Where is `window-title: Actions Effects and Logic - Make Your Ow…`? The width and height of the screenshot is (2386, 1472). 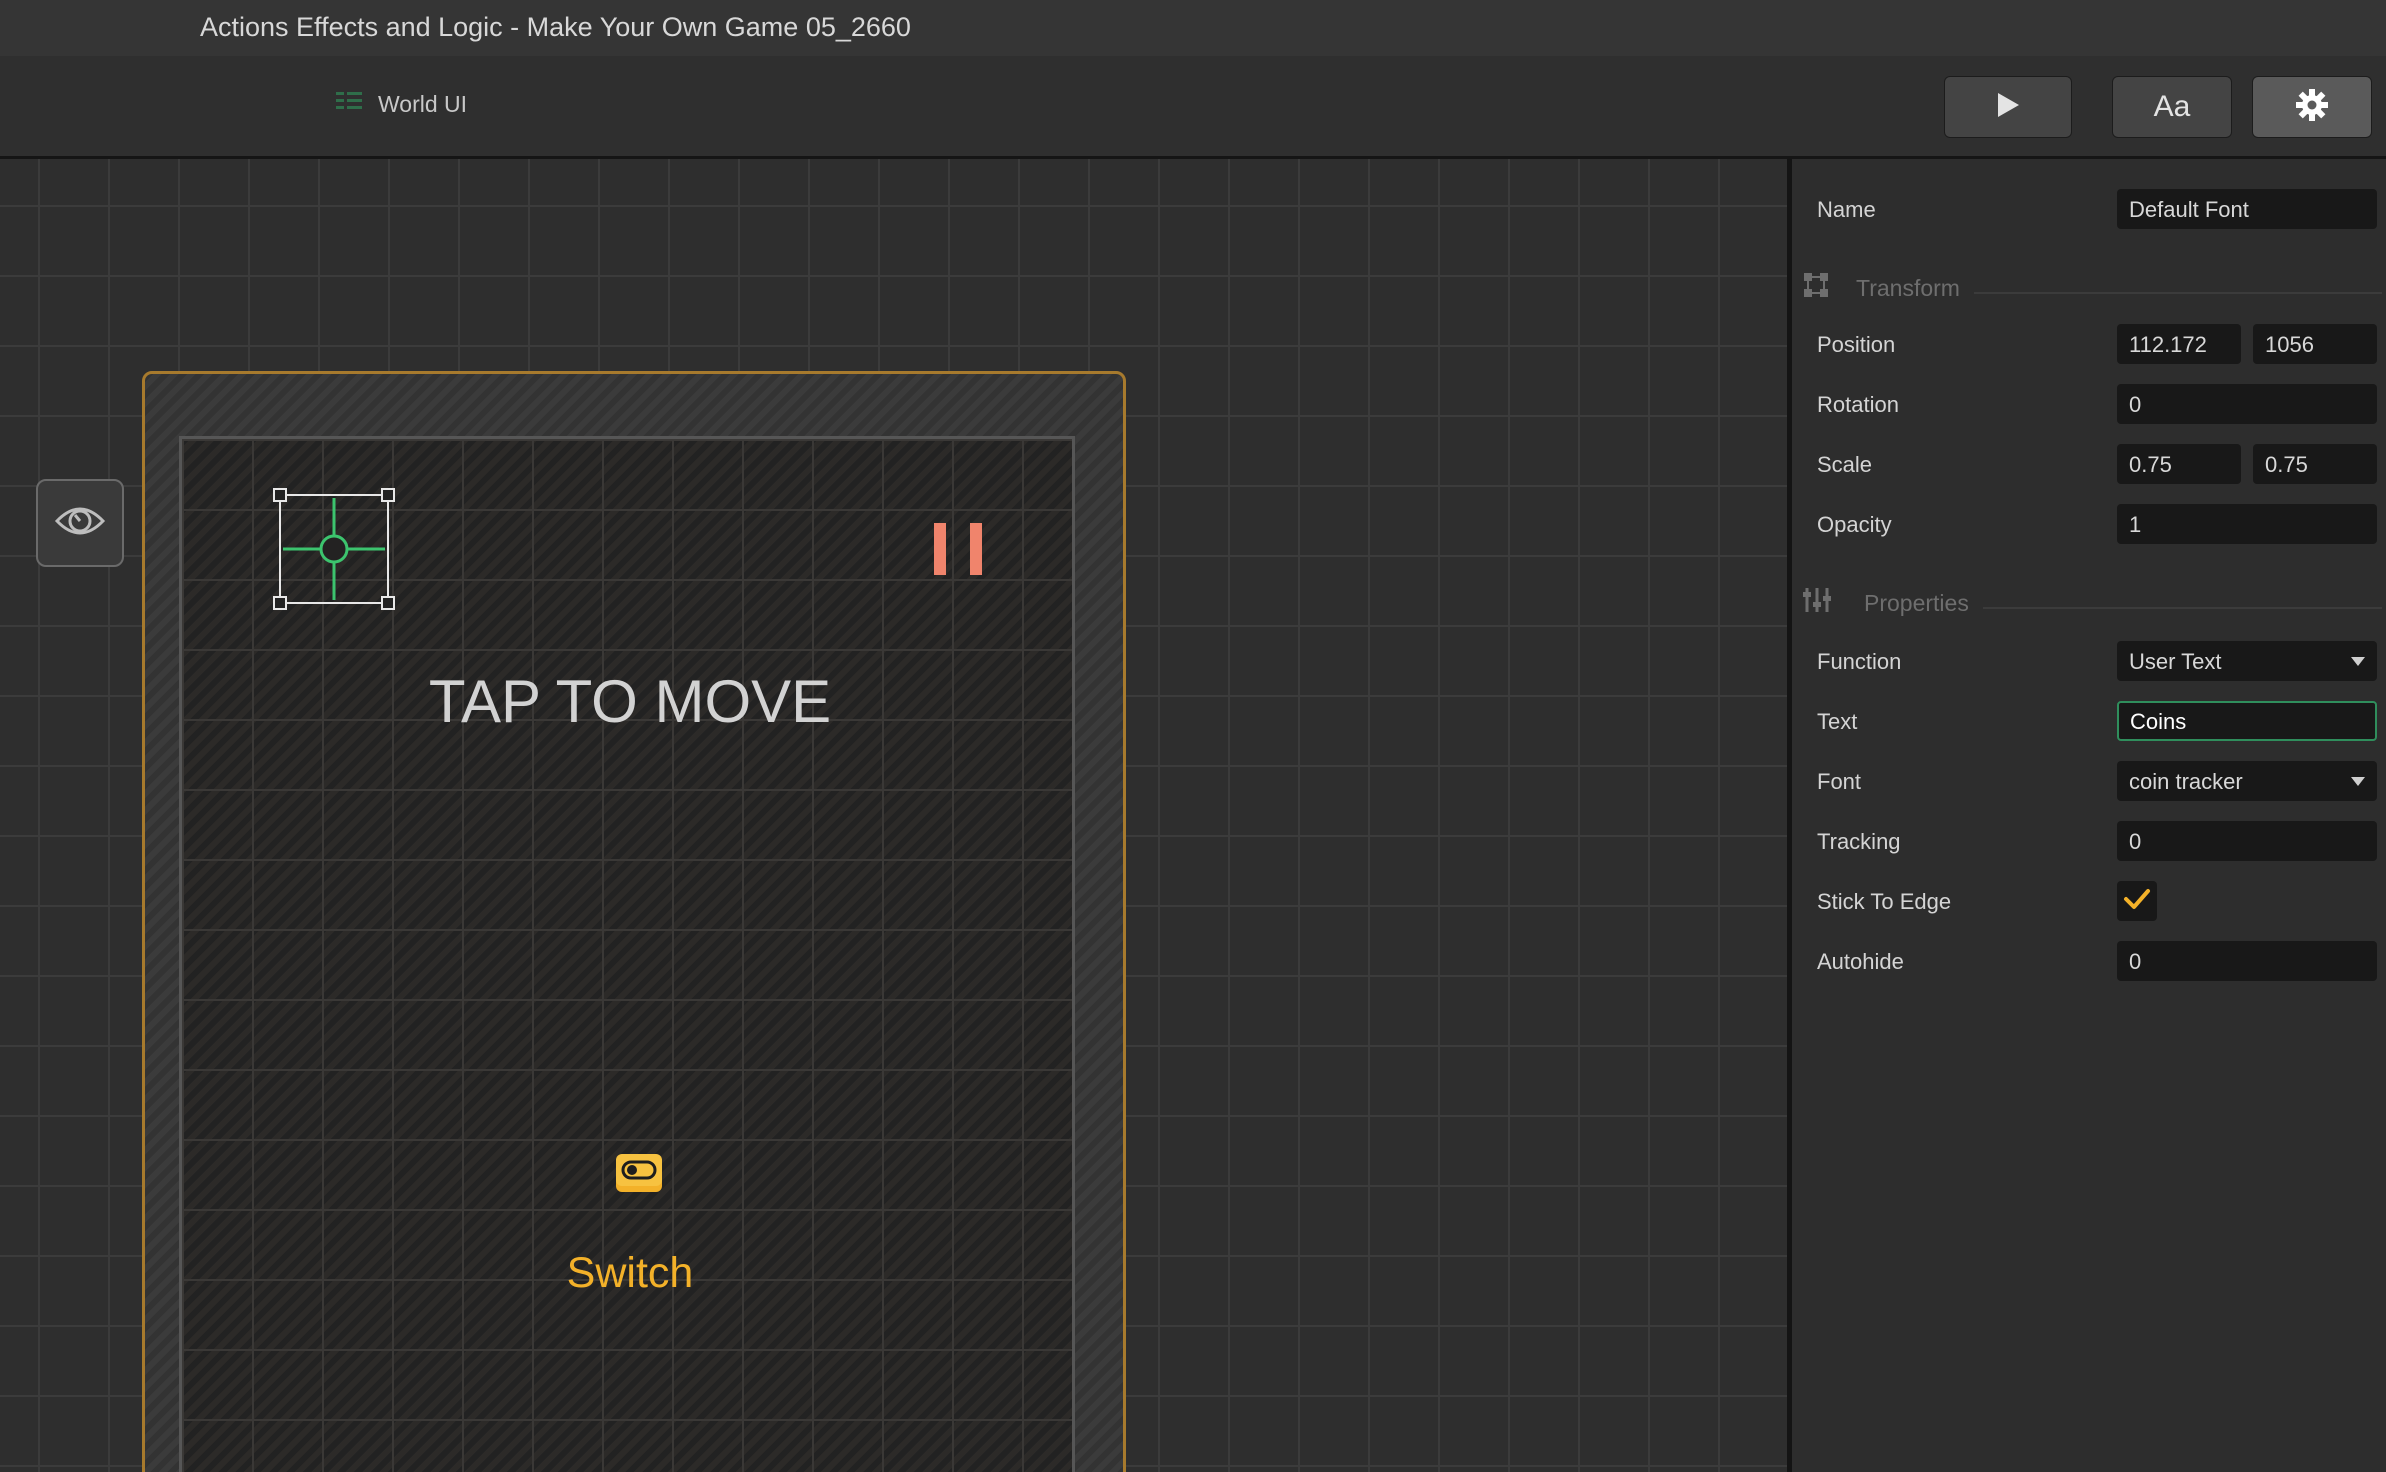
window-title: Actions Effects and Logic - Make Your Ow… is located at coordinates (555, 27).